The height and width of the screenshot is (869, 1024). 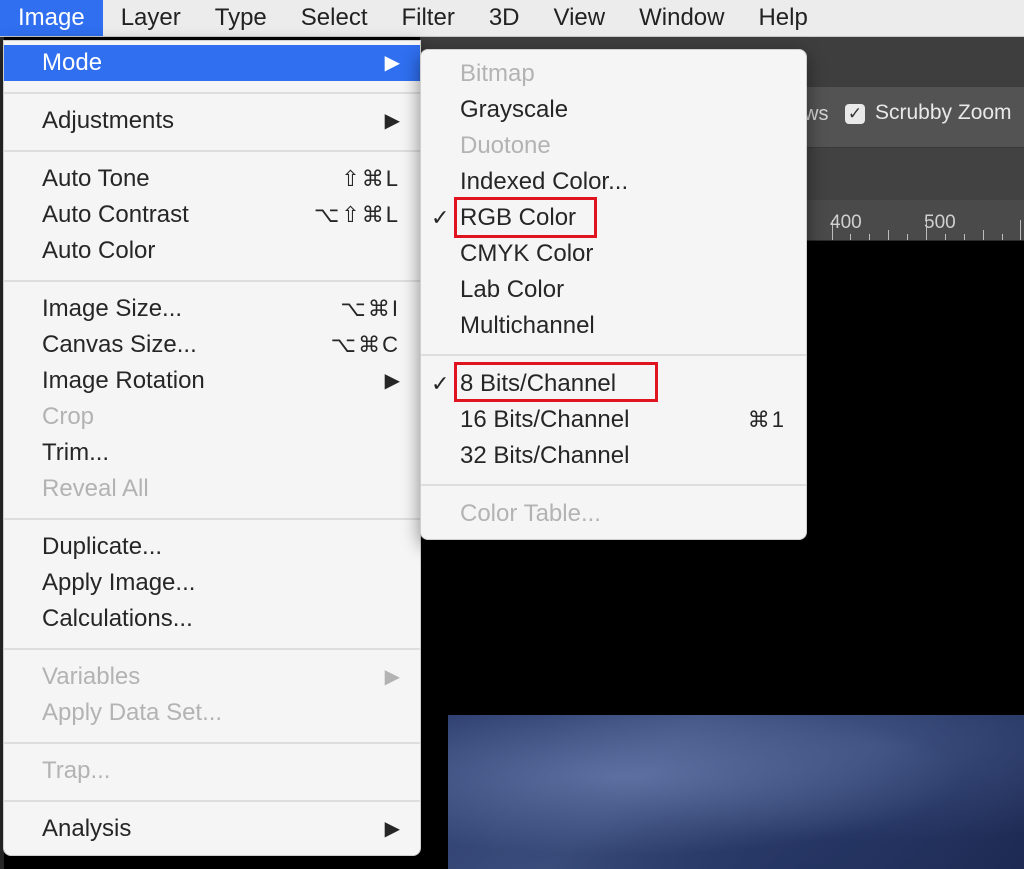 What do you see at coordinates (940, 222) in the screenshot?
I see `ruler-label: 500` at bounding box center [940, 222].